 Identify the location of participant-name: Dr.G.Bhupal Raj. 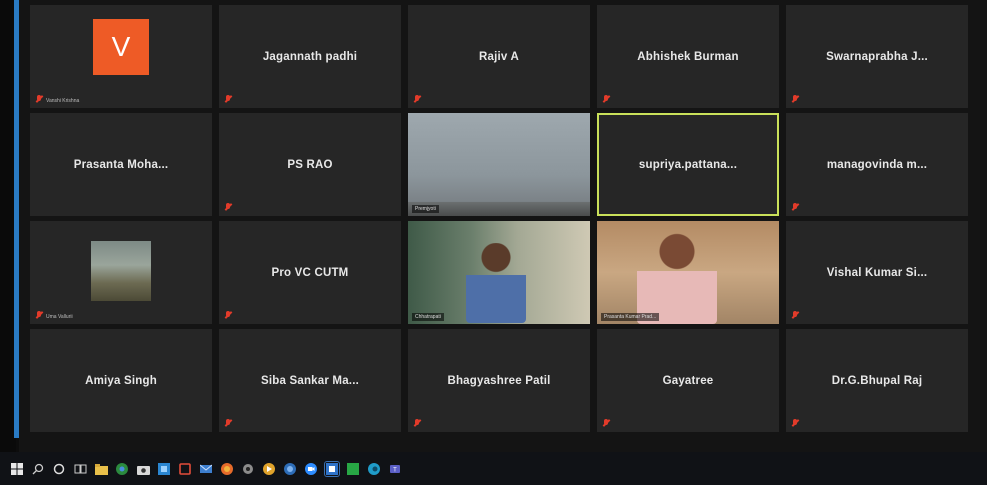
(877, 380).